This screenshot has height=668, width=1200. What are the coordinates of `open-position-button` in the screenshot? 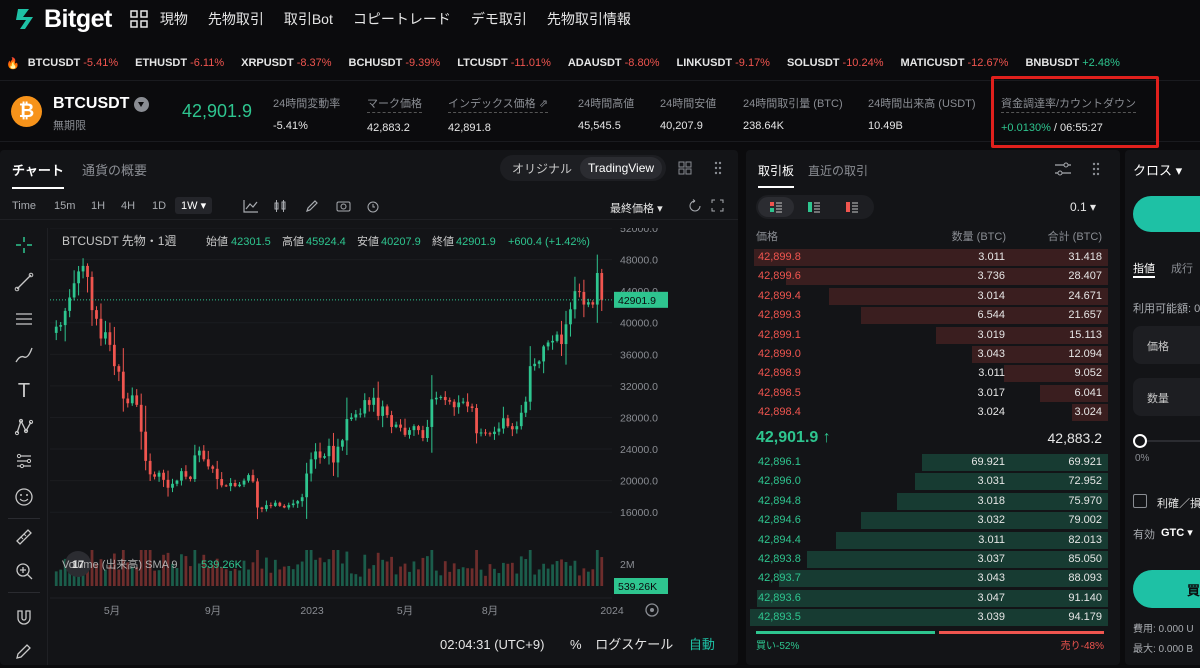 It's located at (1166, 214).